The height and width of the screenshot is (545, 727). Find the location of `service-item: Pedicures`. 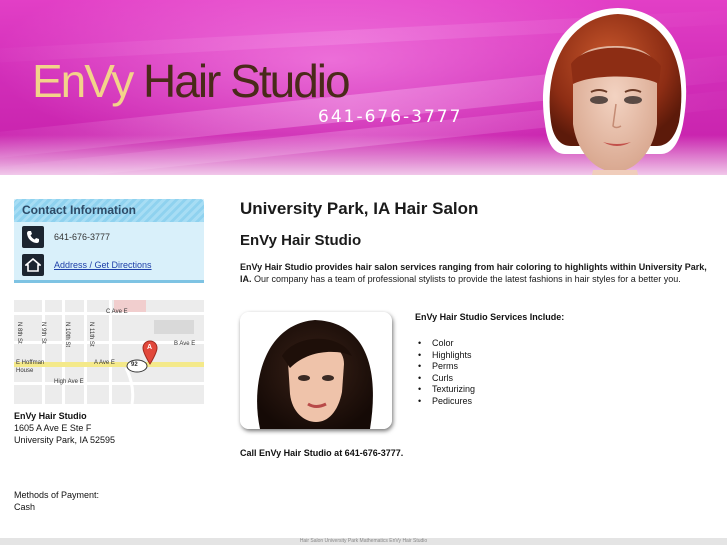

service-item: Pedicures is located at coordinates (446, 402).